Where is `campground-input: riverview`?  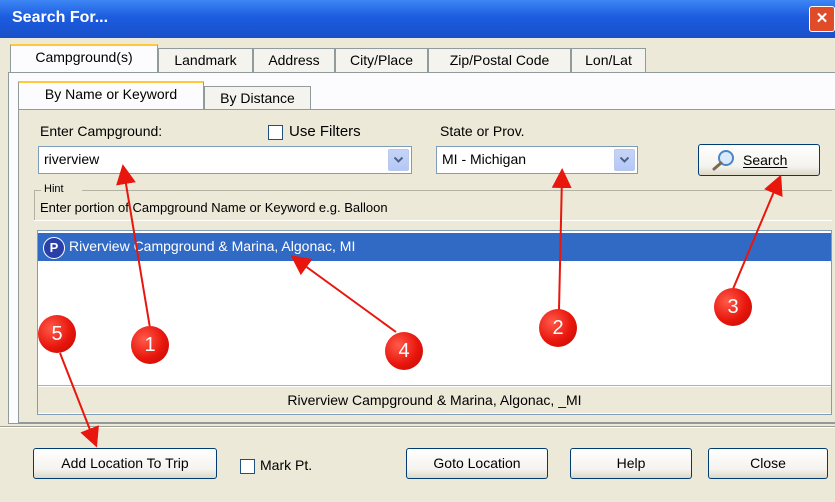 campground-input: riverview is located at coordinates (225, 160).